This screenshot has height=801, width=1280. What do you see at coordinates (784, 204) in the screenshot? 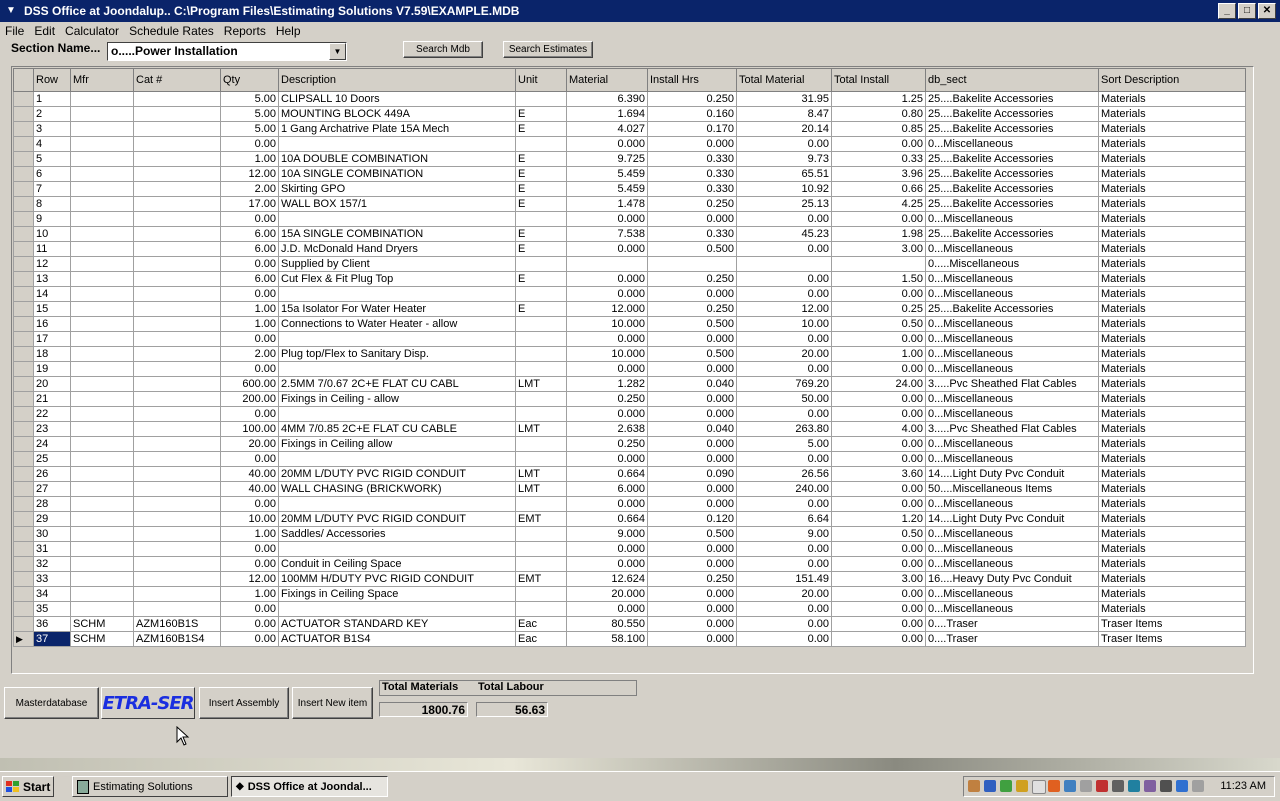
I see `cell-total-material: 25.13` at bounding box center [784, 204].